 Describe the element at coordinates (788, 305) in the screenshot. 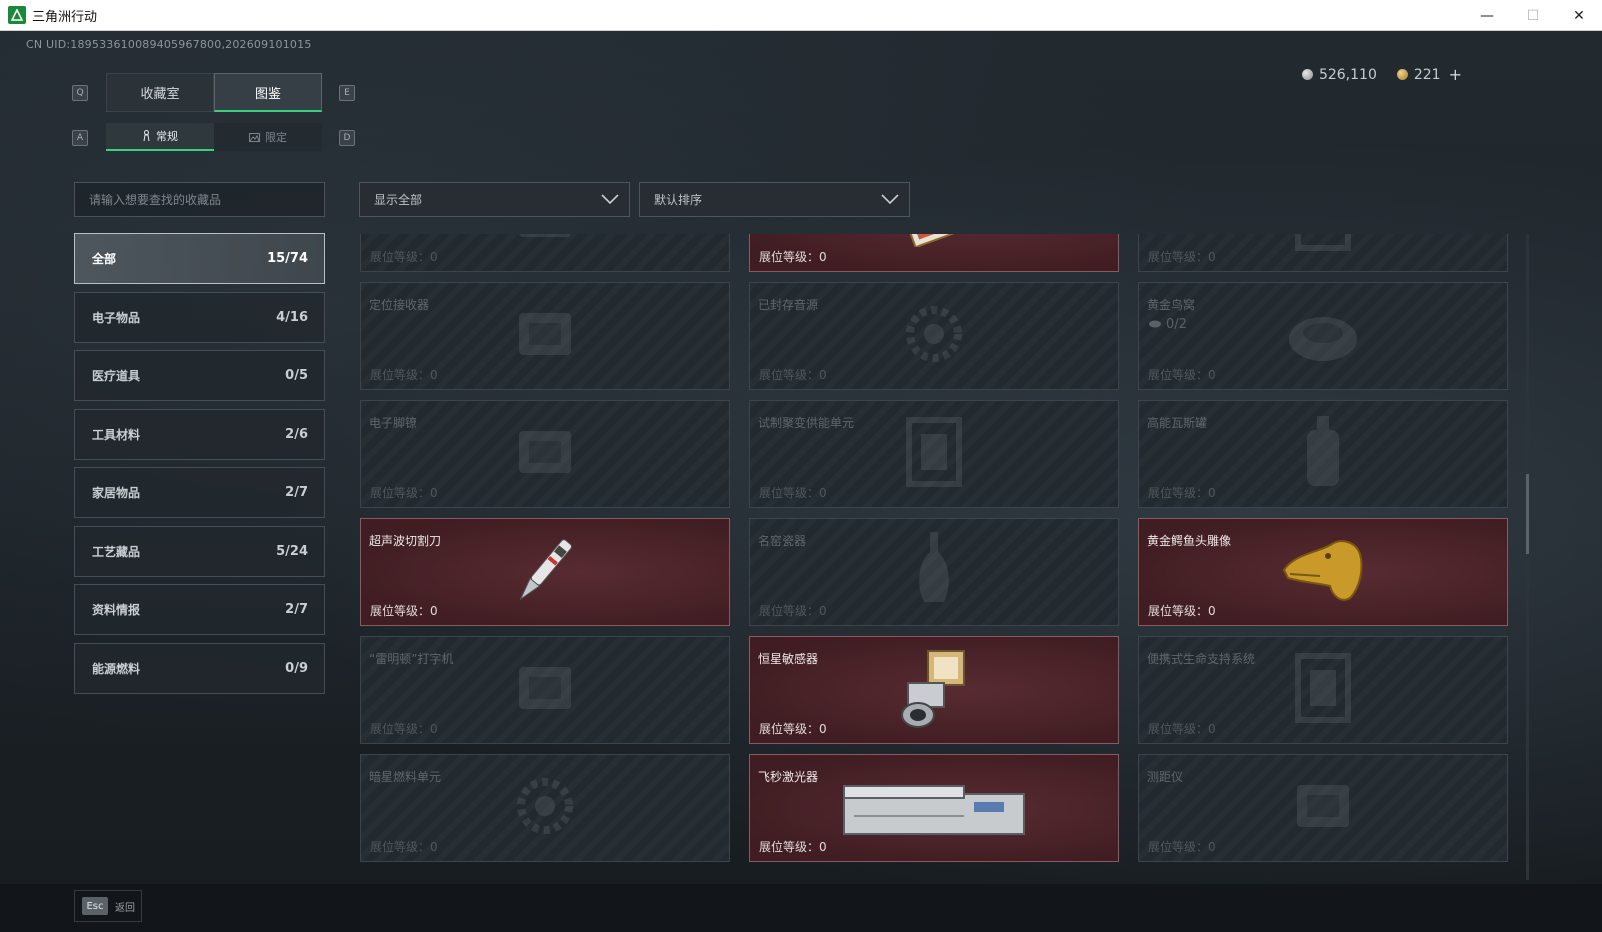

I see `card-title: 已封存音源` at that location.